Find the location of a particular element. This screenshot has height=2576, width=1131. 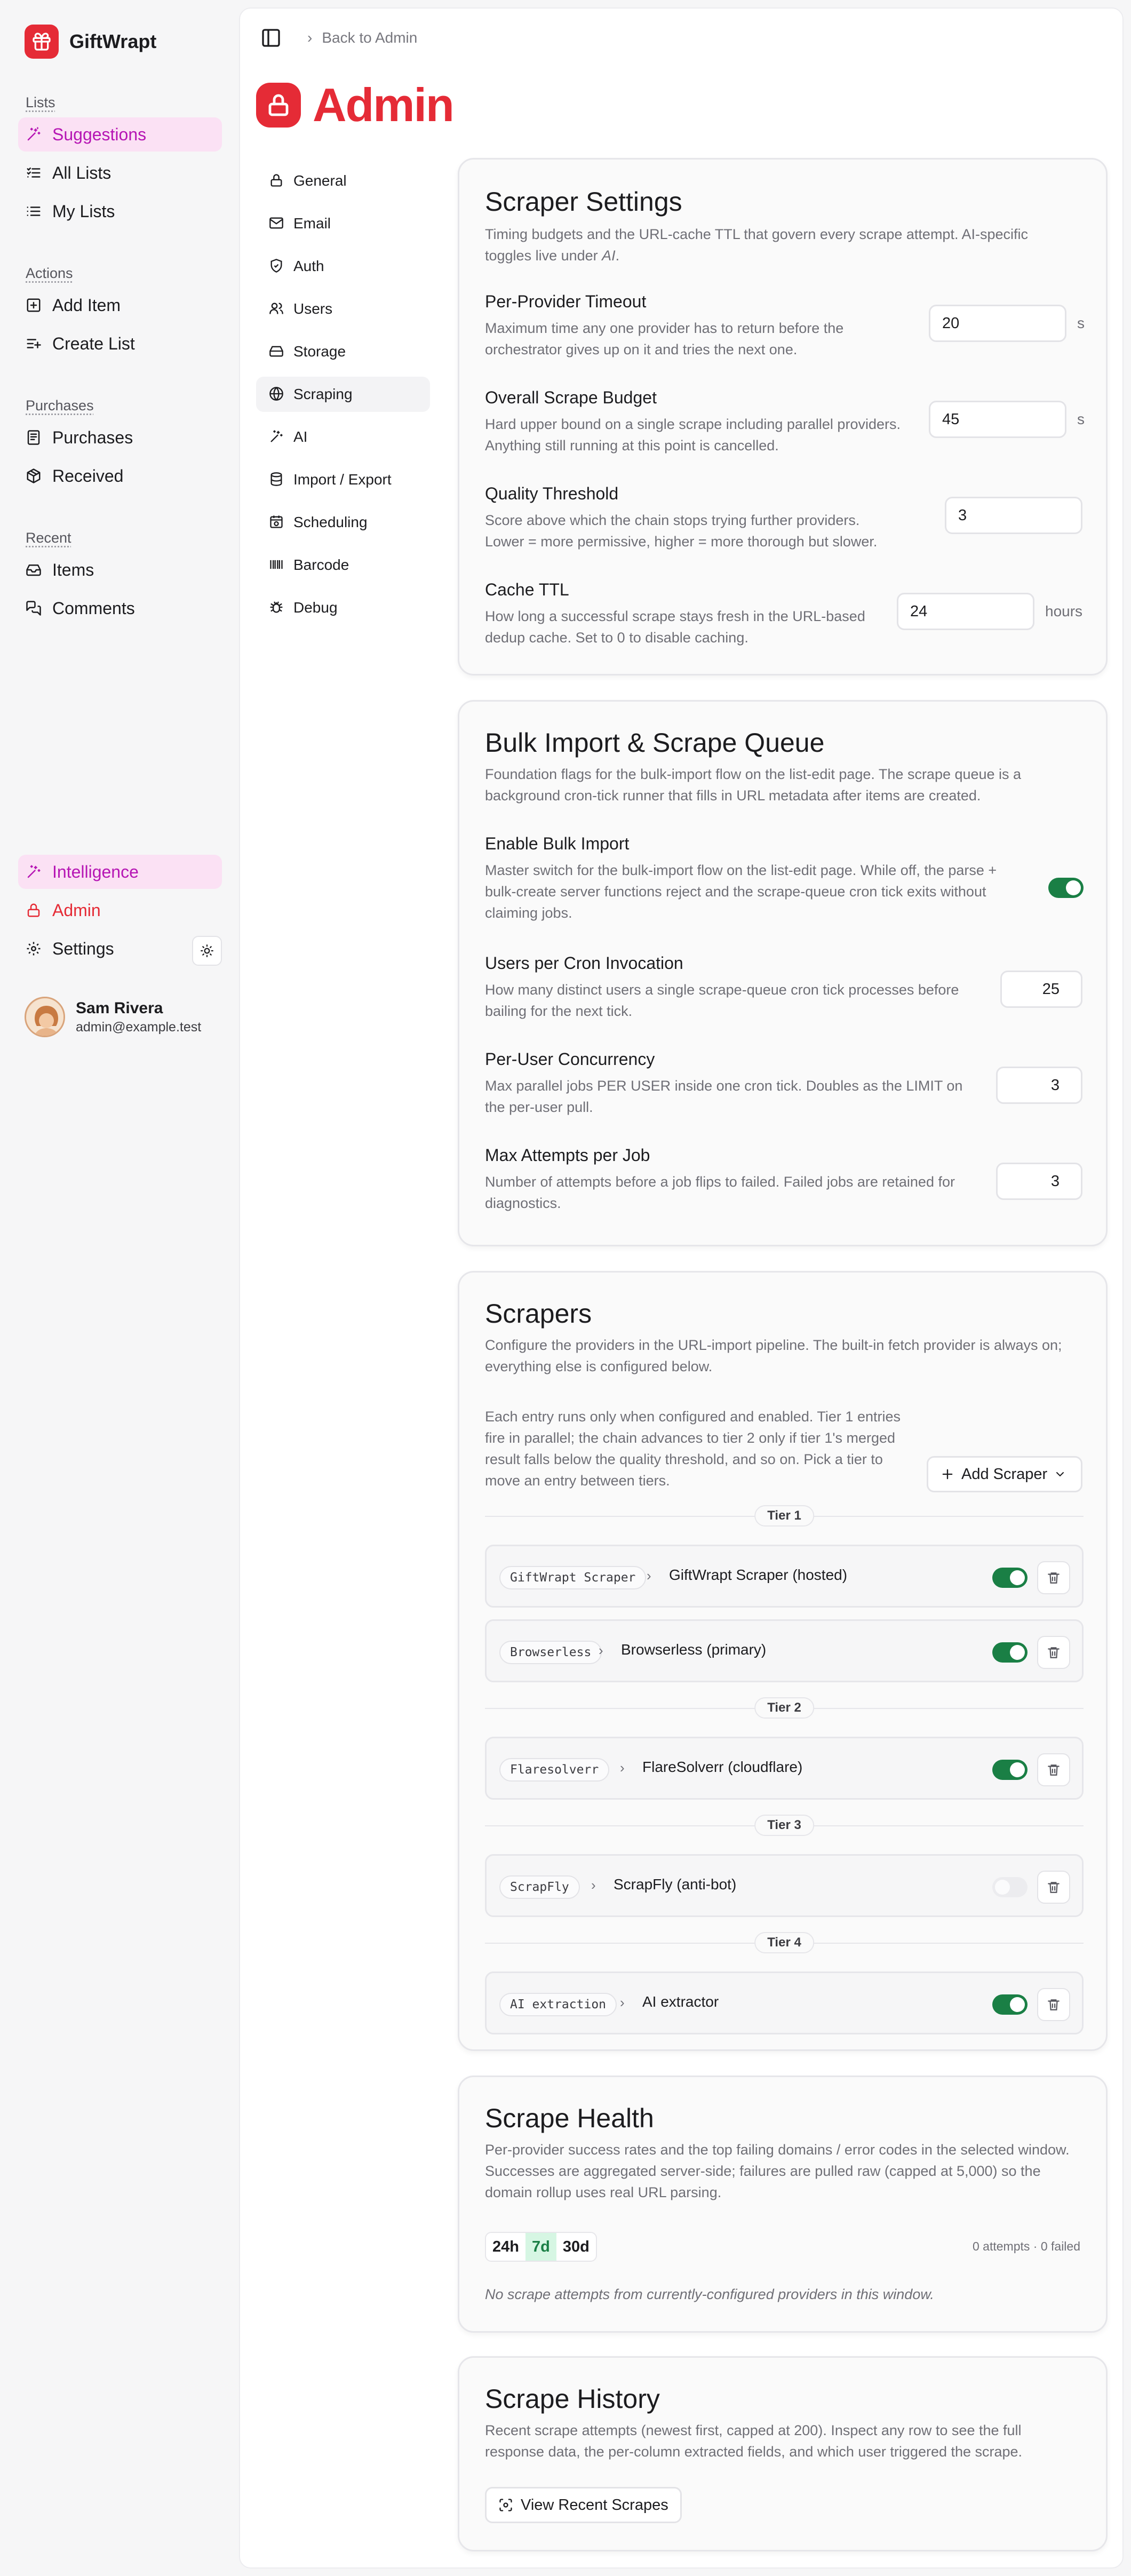

subnav-label: Scheduling is located at coordinates (330, 522).